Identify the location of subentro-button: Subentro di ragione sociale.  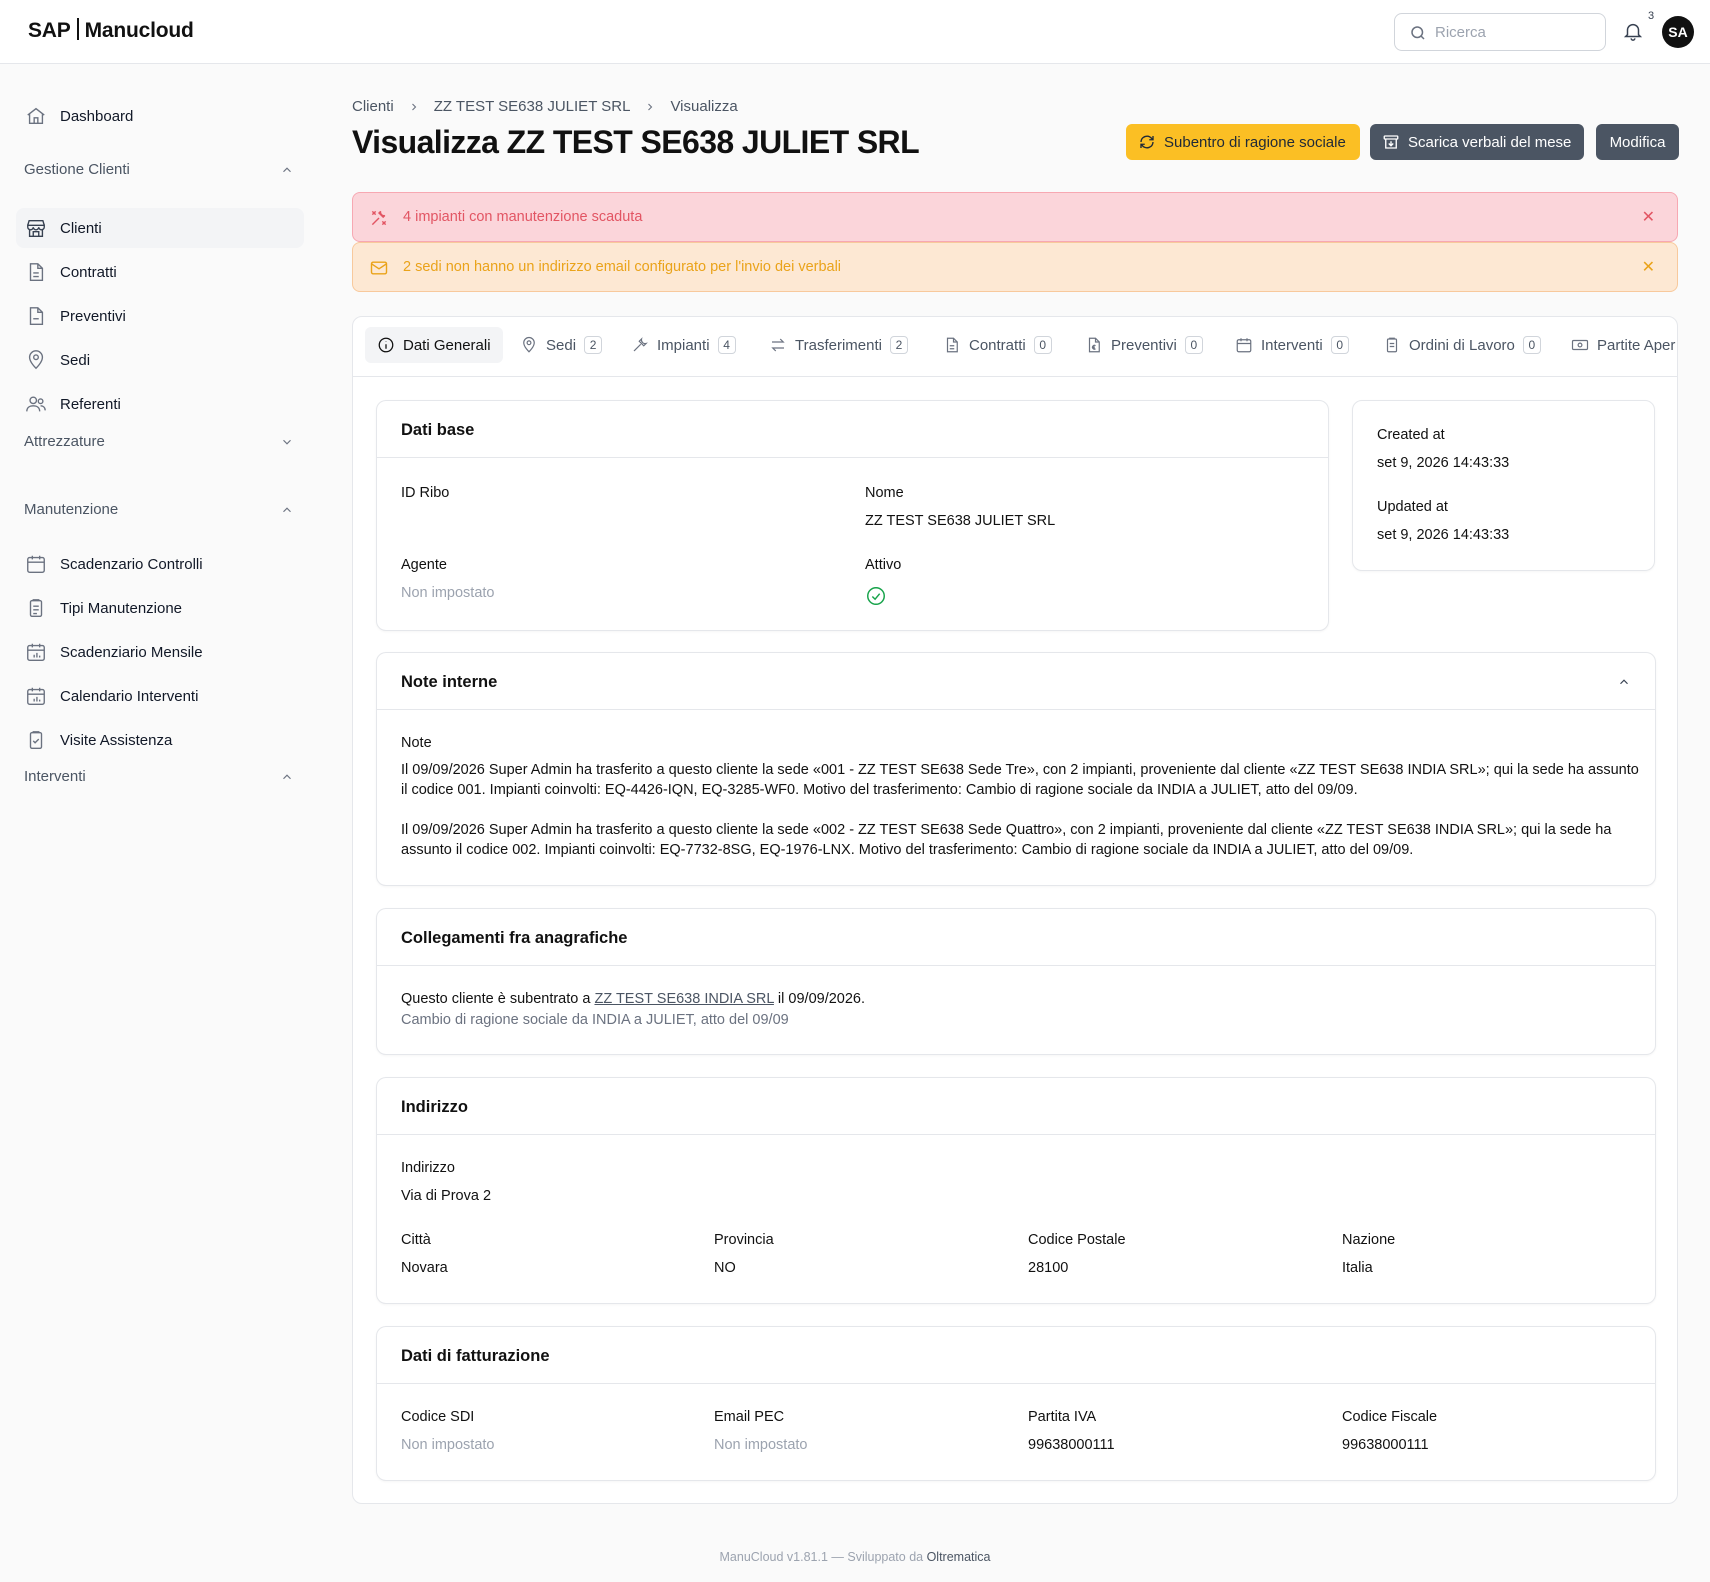
(1243, 142).